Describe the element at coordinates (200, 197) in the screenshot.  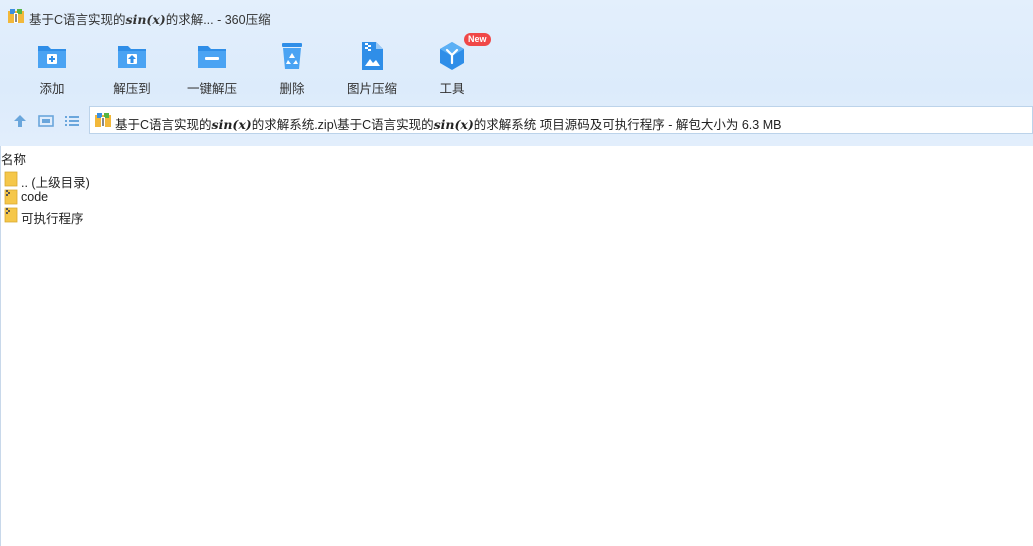
I see `list-item-code: code` at that location.